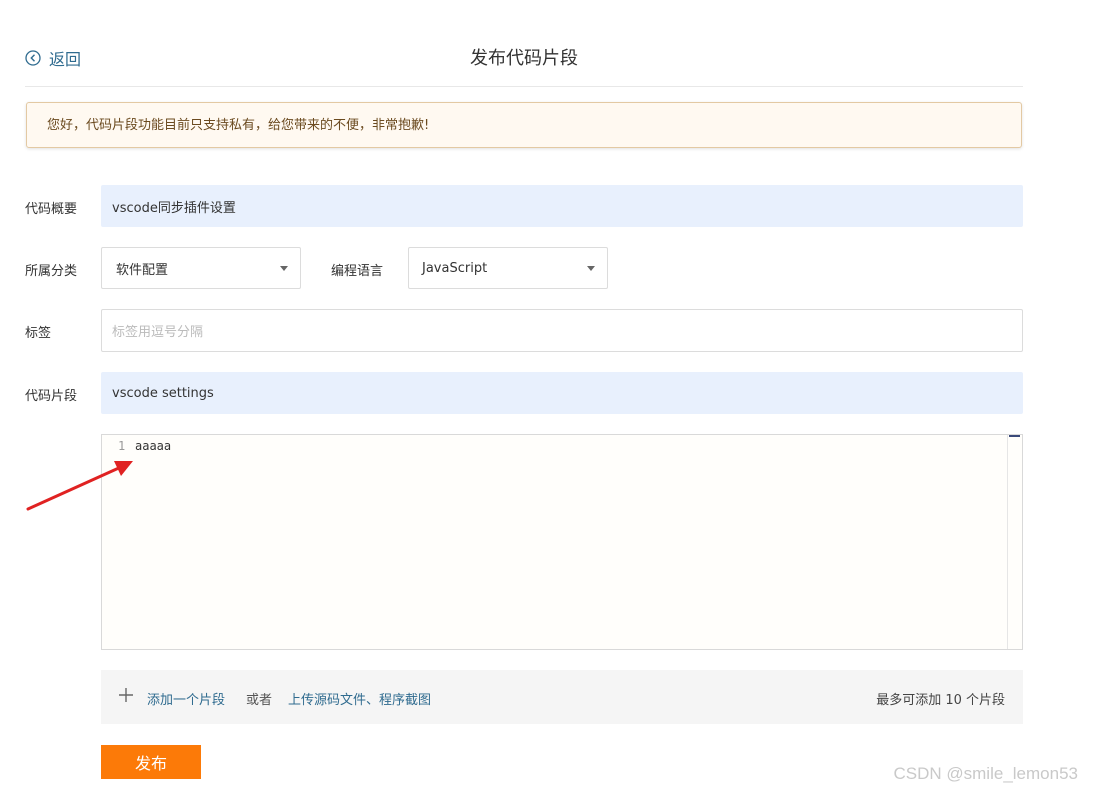 Image resolution: width=1094 pixels, height=792 pixels. Describe the element at coordinates (562, 393) in the screenshot. I see `snippet-title-input: vscode settings` at that location.